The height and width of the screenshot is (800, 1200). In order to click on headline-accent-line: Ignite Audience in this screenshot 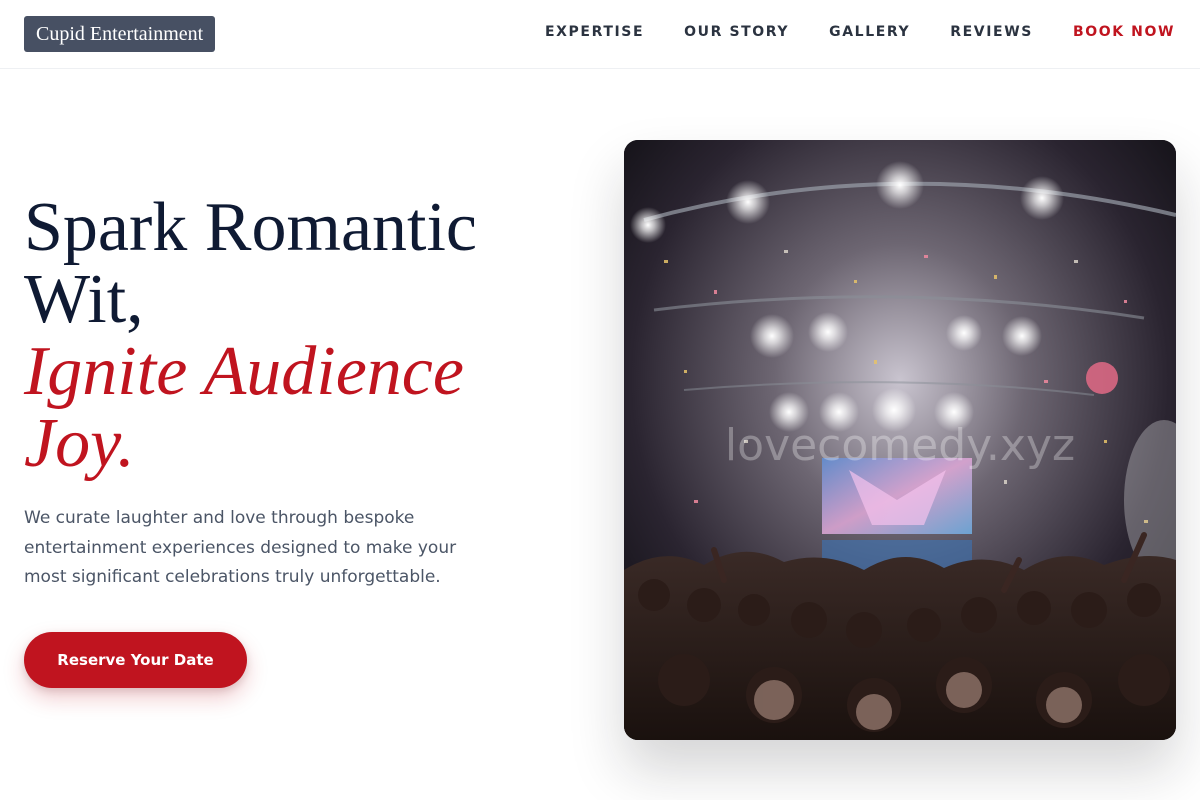, I will do `click(244, 371)`.